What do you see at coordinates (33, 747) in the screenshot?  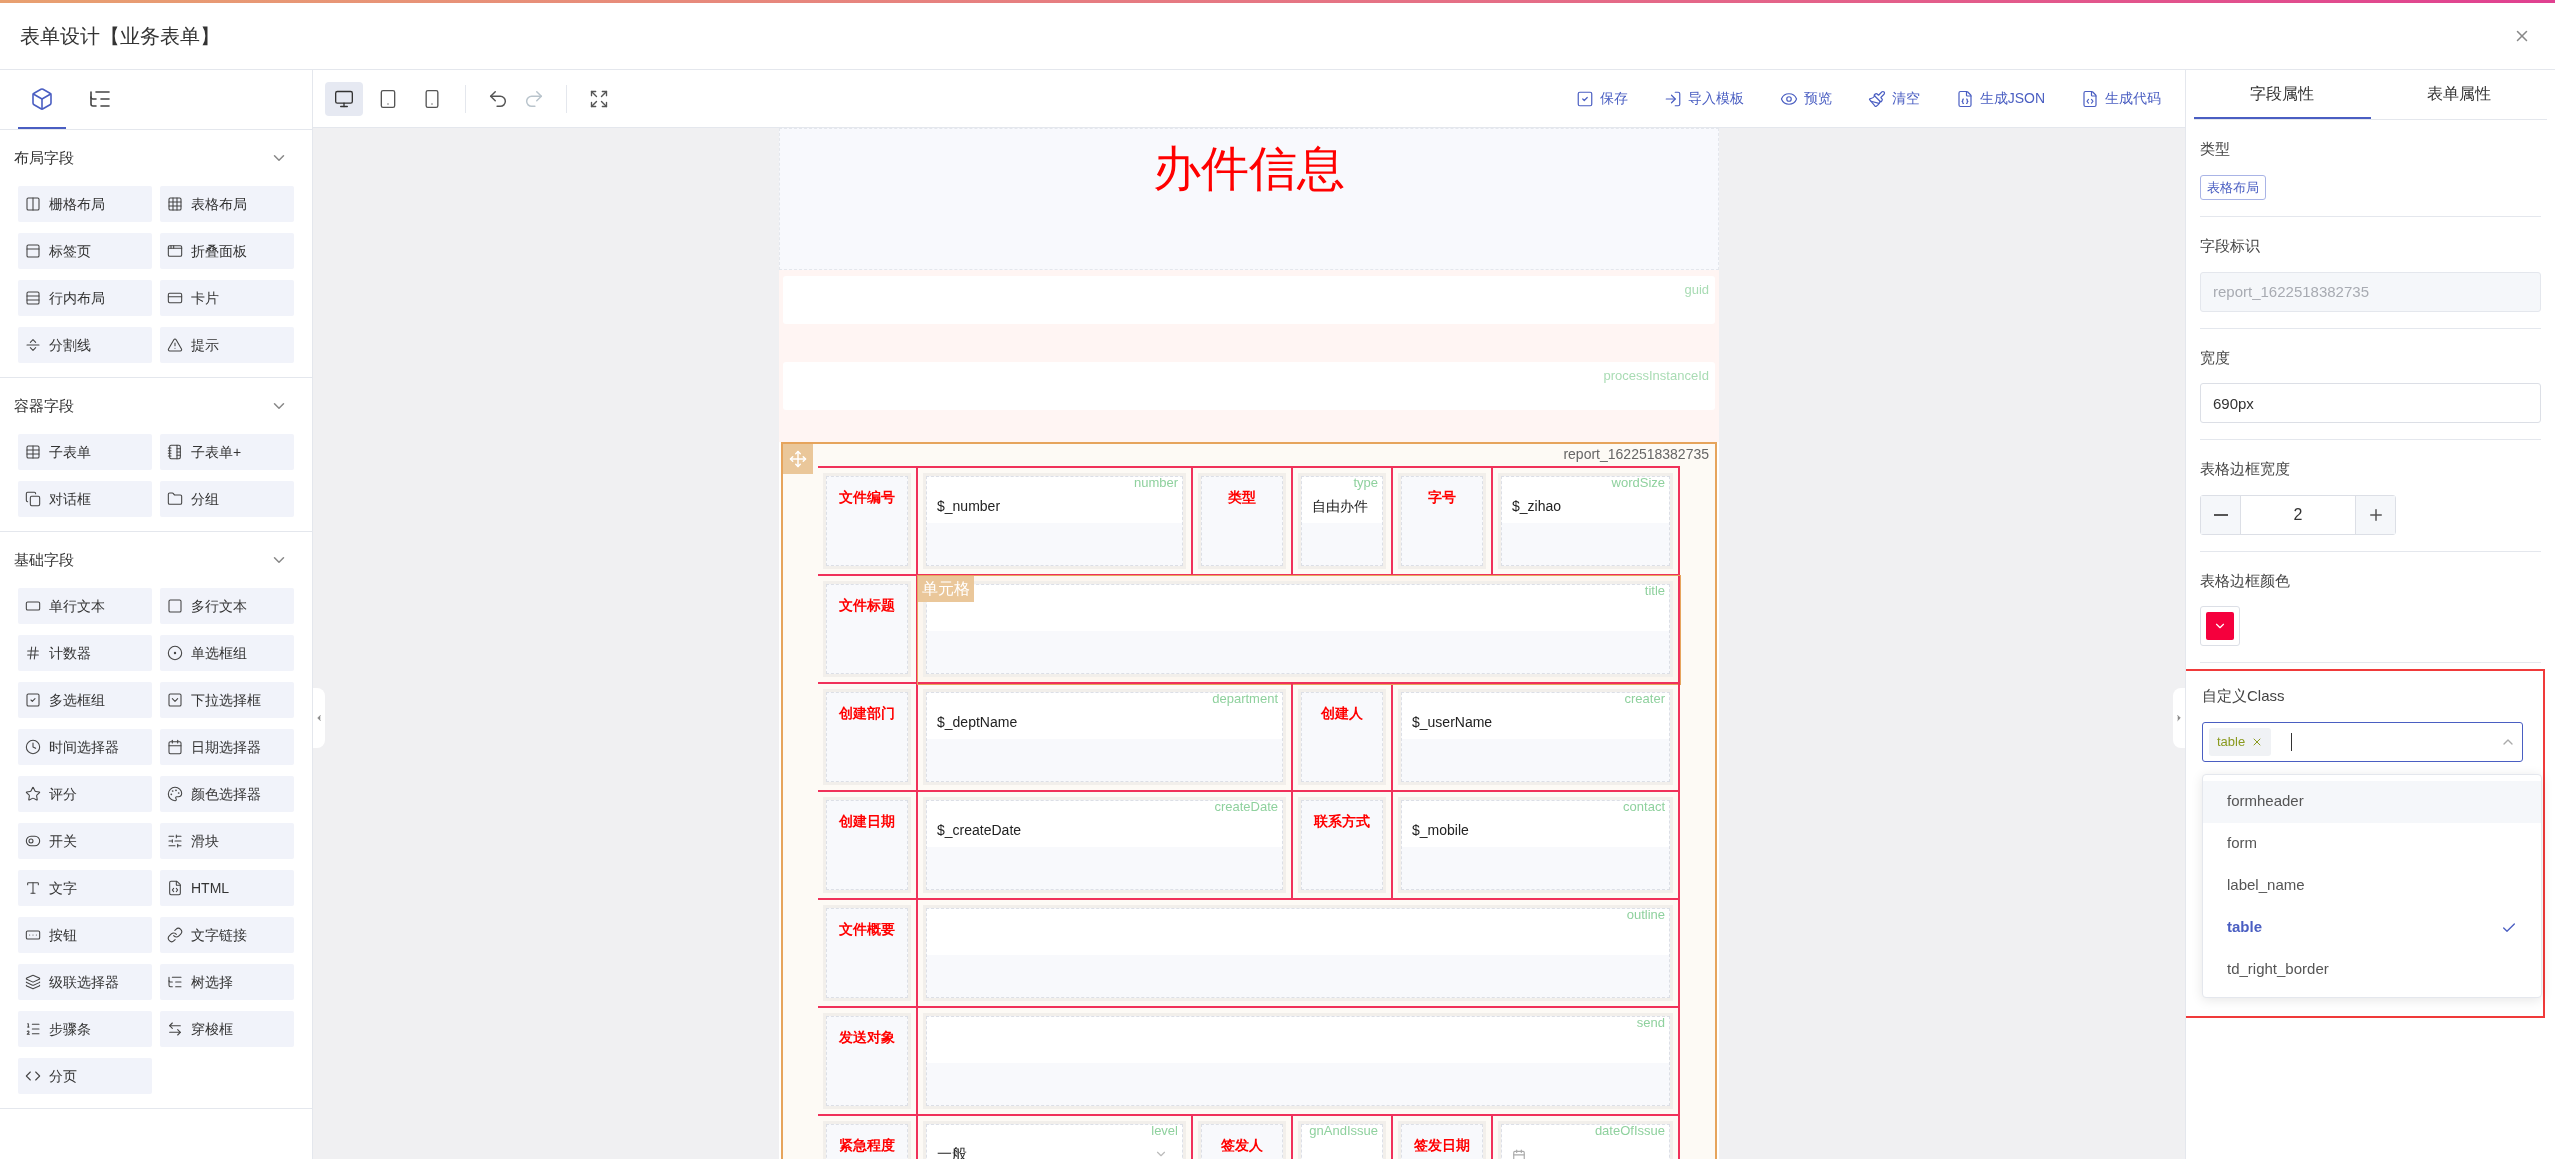 I see `clock-icon` at bounding box center [33, 747].